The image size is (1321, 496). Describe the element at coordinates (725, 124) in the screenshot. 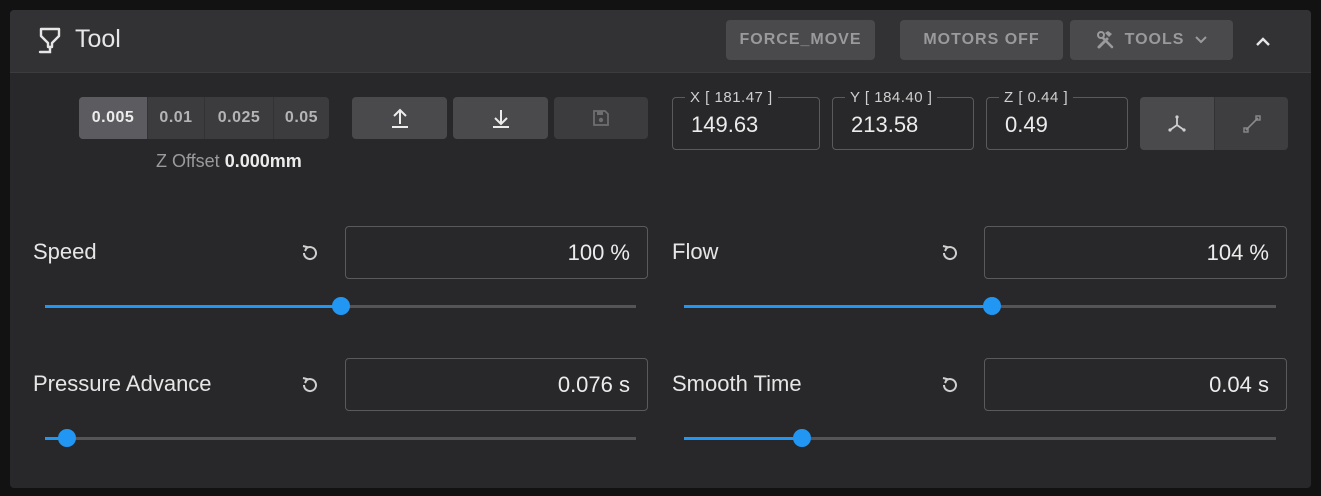

I see `x-position-value: 149.63` at that location.